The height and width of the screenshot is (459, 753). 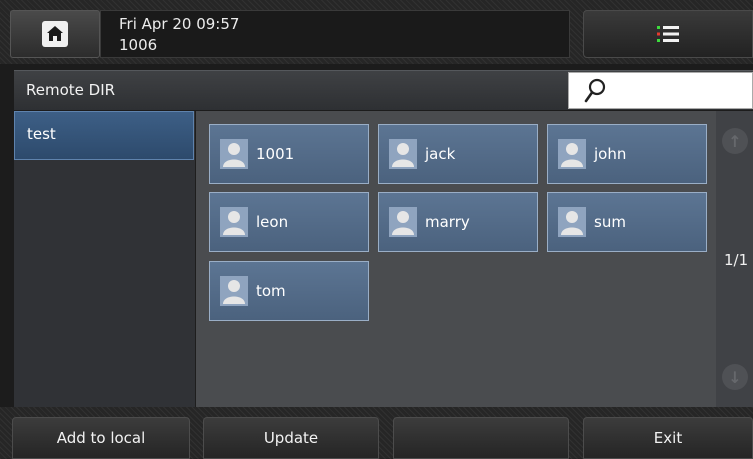 I want to click on home-button, so click(x=55, y=34).